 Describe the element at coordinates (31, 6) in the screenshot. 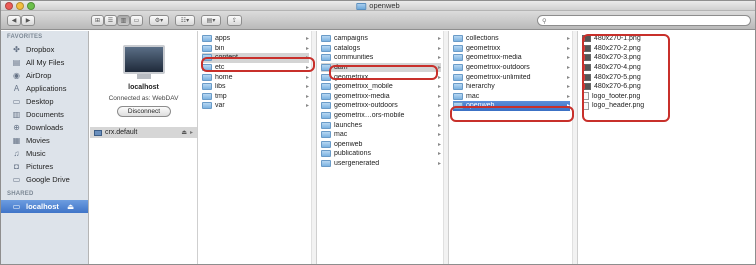

I see `zoom-window-button` at that location.